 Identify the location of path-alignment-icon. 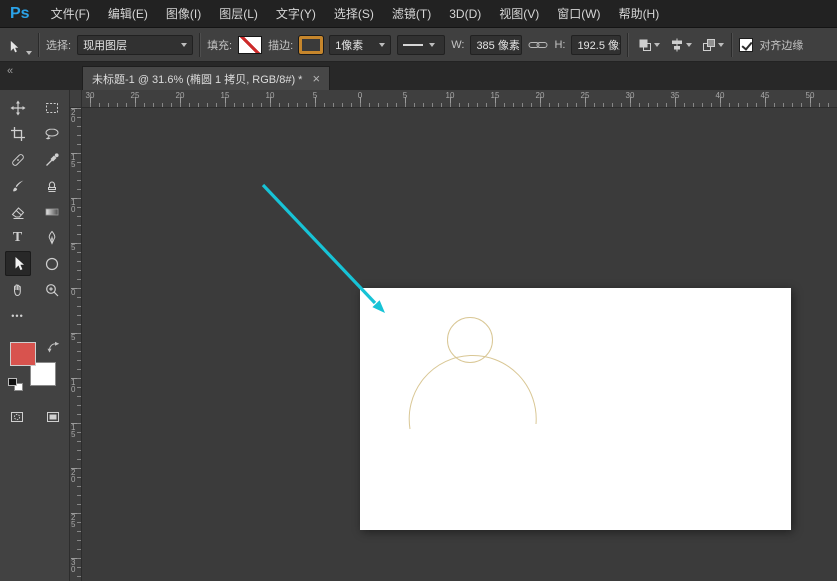
(676, 44).